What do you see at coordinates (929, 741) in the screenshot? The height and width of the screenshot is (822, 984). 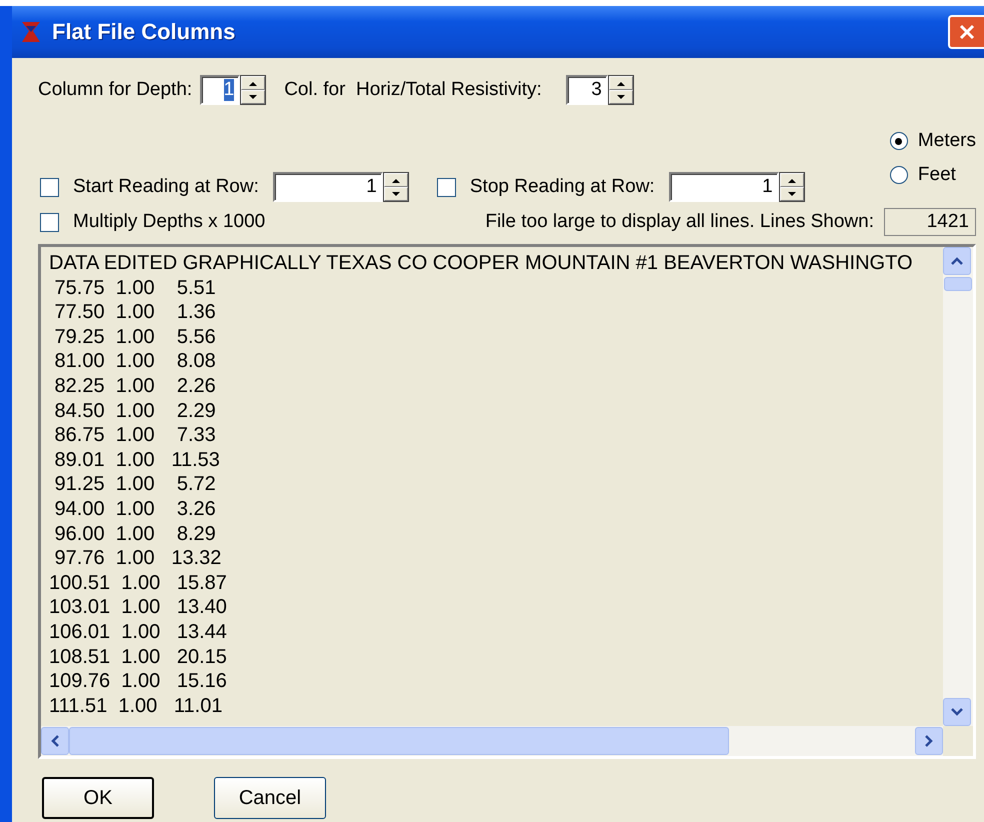 I see `scroll-right-icon` at bounding box center [929, 741].